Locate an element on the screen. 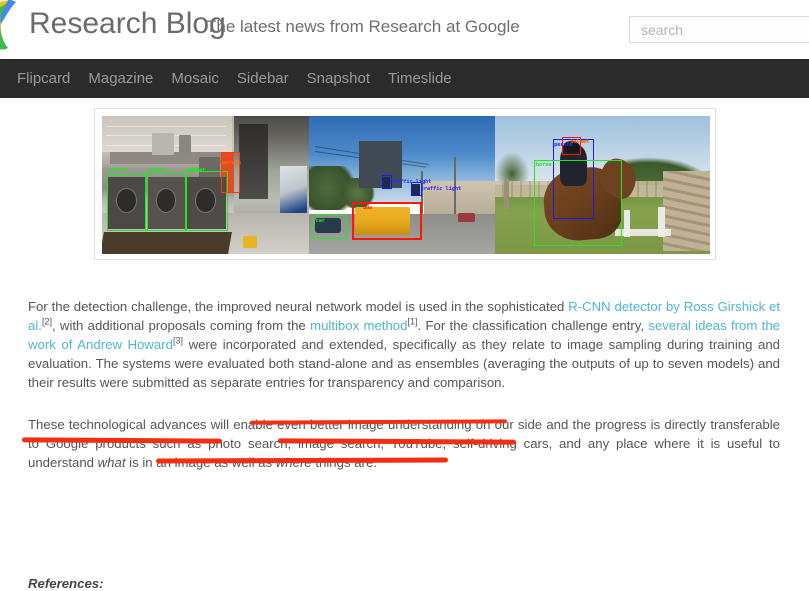 The height and width of the screenshot is (591, 809). detection-label: horse is located at coordinates (543, 165).